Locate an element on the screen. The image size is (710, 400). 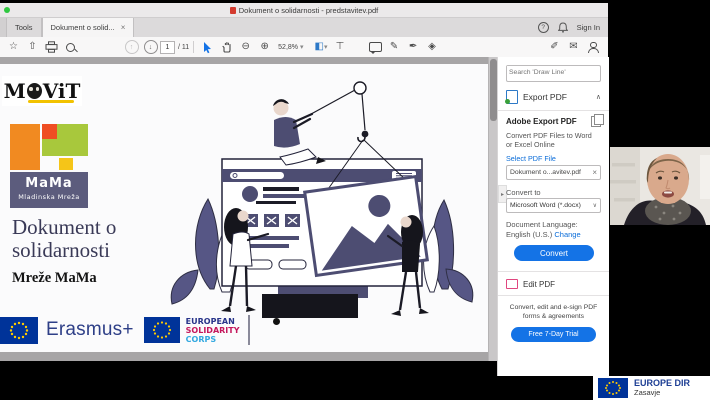
movit-logo: M ViT is located at coordinates (42, 91).